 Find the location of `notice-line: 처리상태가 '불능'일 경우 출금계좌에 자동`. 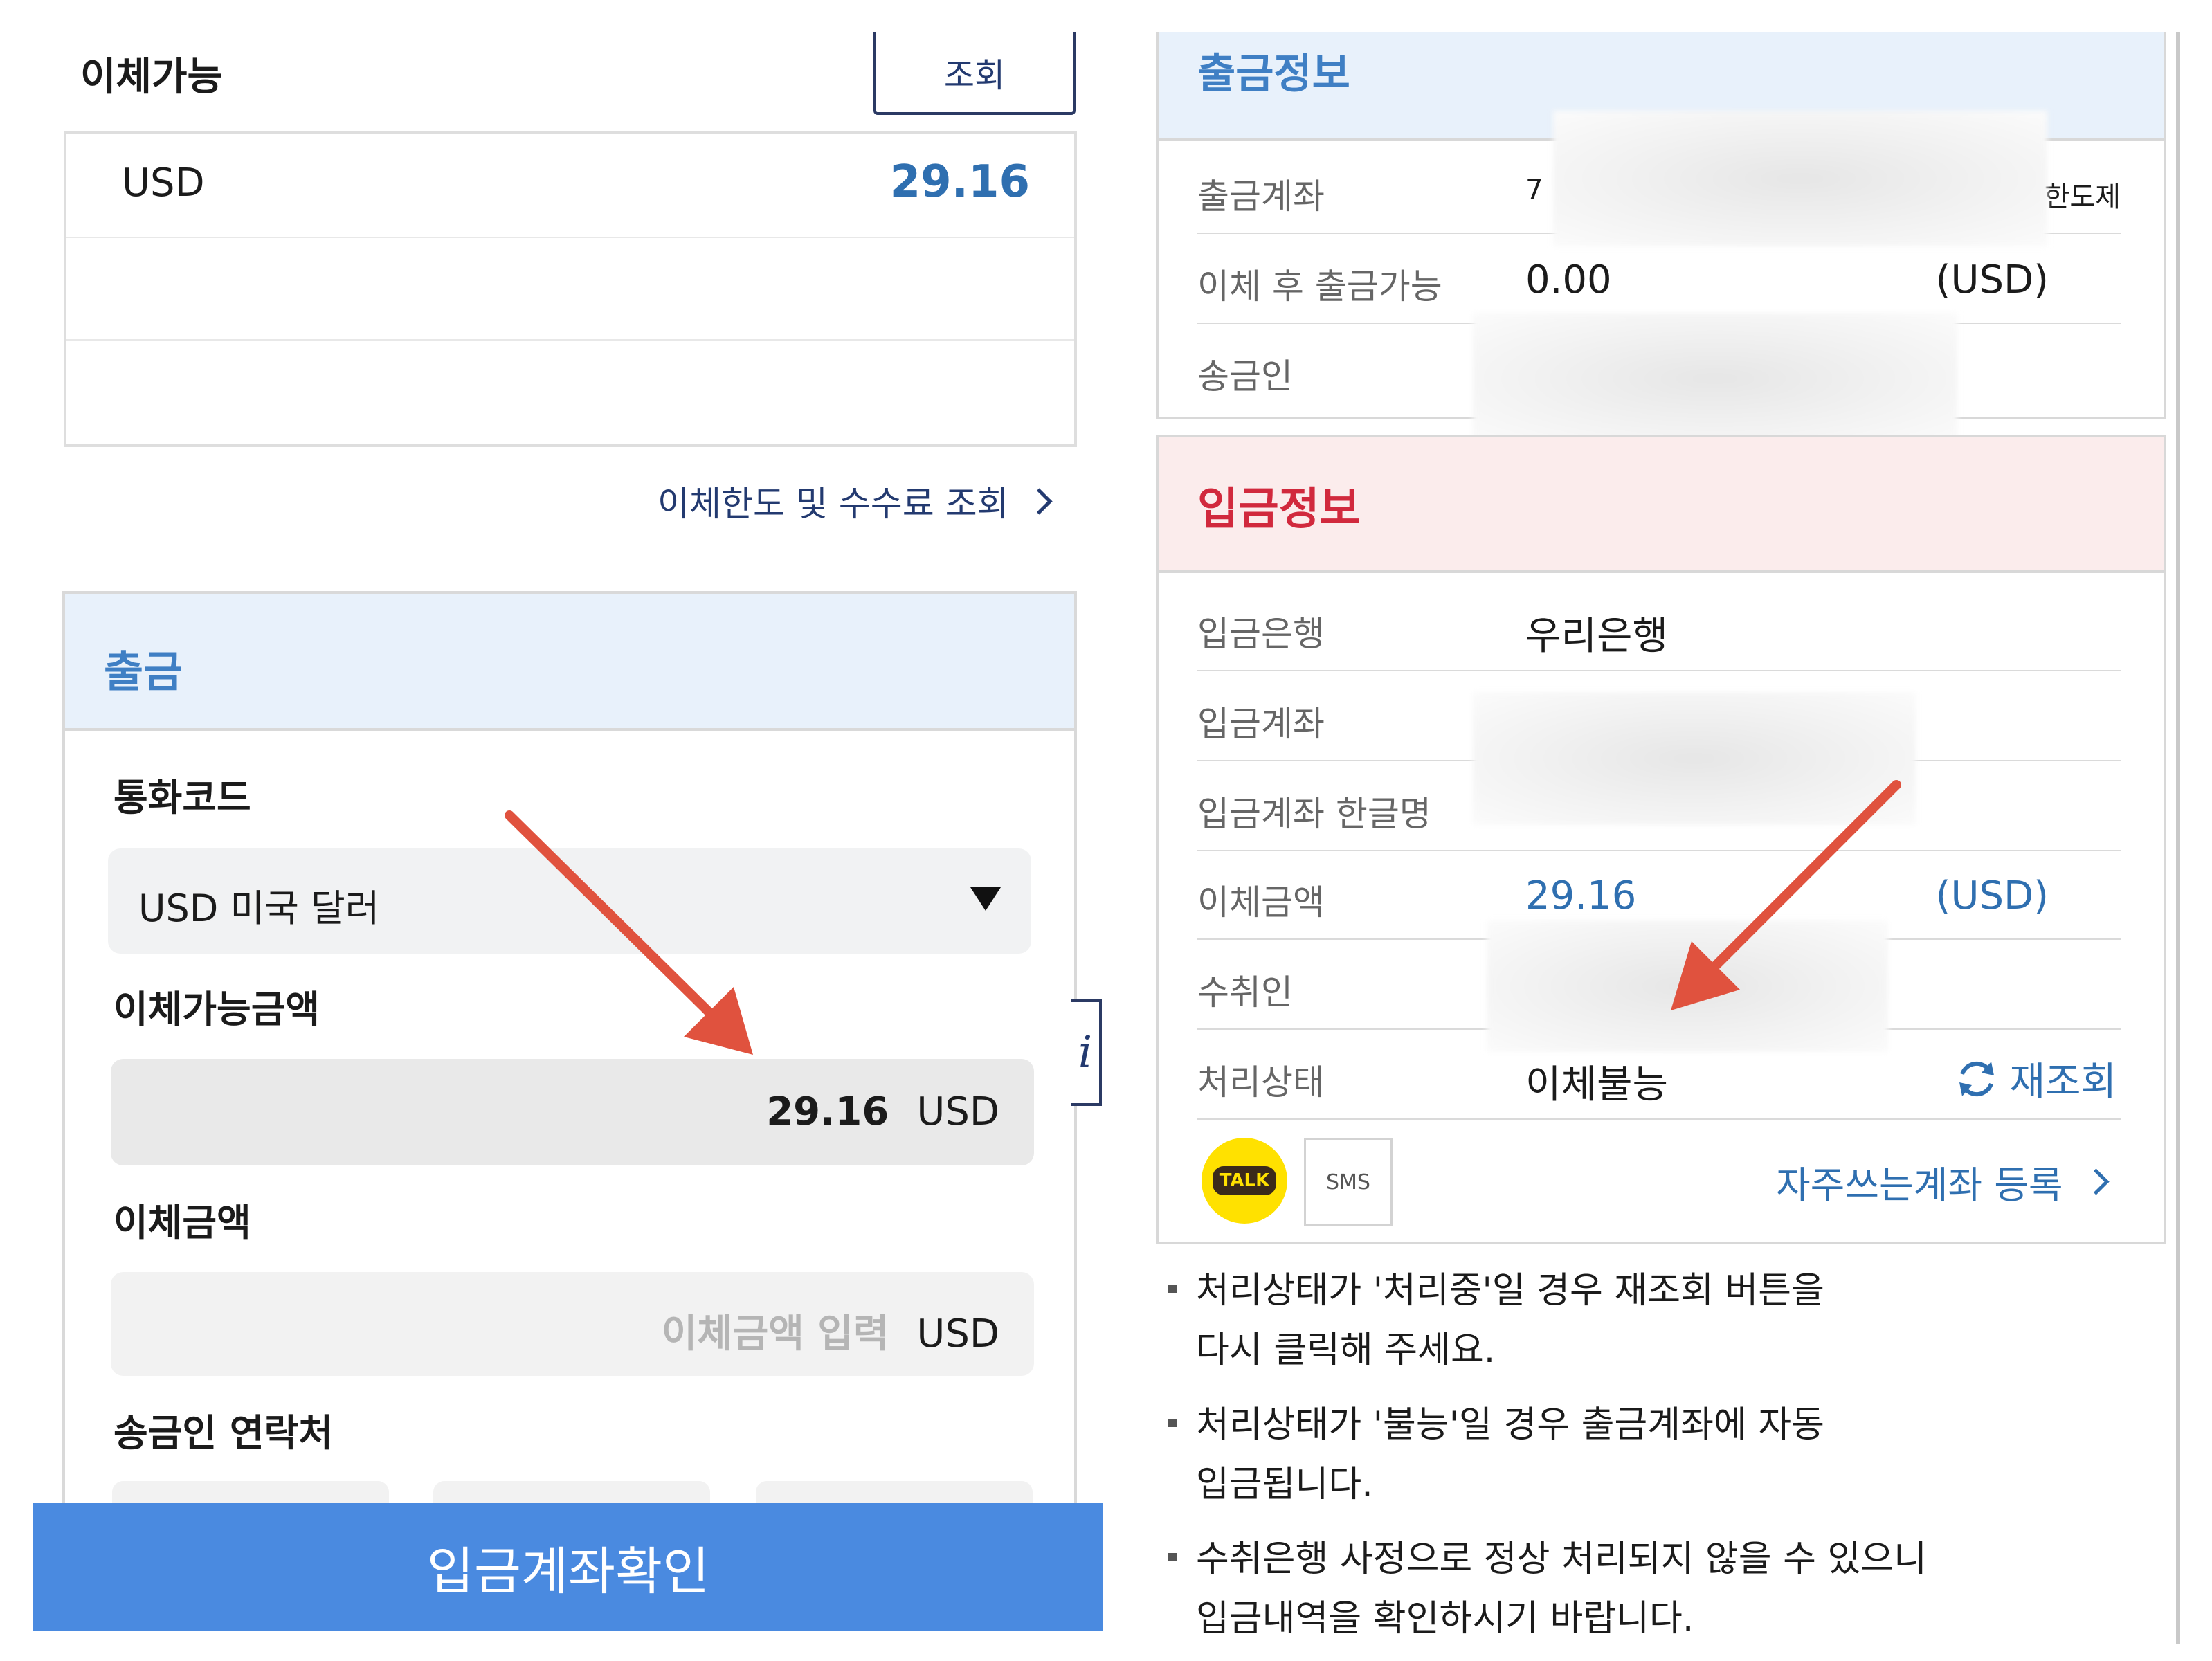

notice-line: 처리상태가 '불능'일 경우 출금계좌에 자동 is located at coordinates (1510, 1425).